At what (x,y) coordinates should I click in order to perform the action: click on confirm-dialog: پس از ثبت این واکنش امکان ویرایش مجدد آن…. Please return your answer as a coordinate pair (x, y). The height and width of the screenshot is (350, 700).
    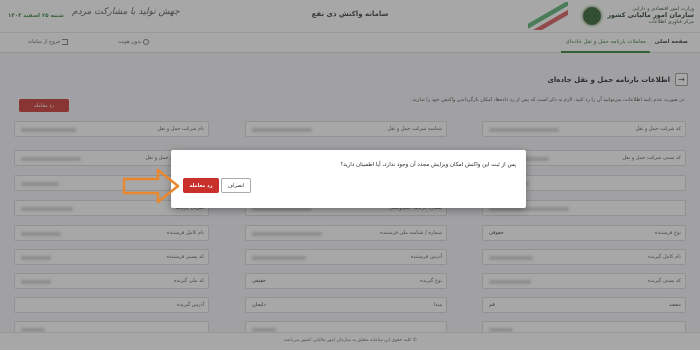
    Looking at the image, I should click on (348, 179).